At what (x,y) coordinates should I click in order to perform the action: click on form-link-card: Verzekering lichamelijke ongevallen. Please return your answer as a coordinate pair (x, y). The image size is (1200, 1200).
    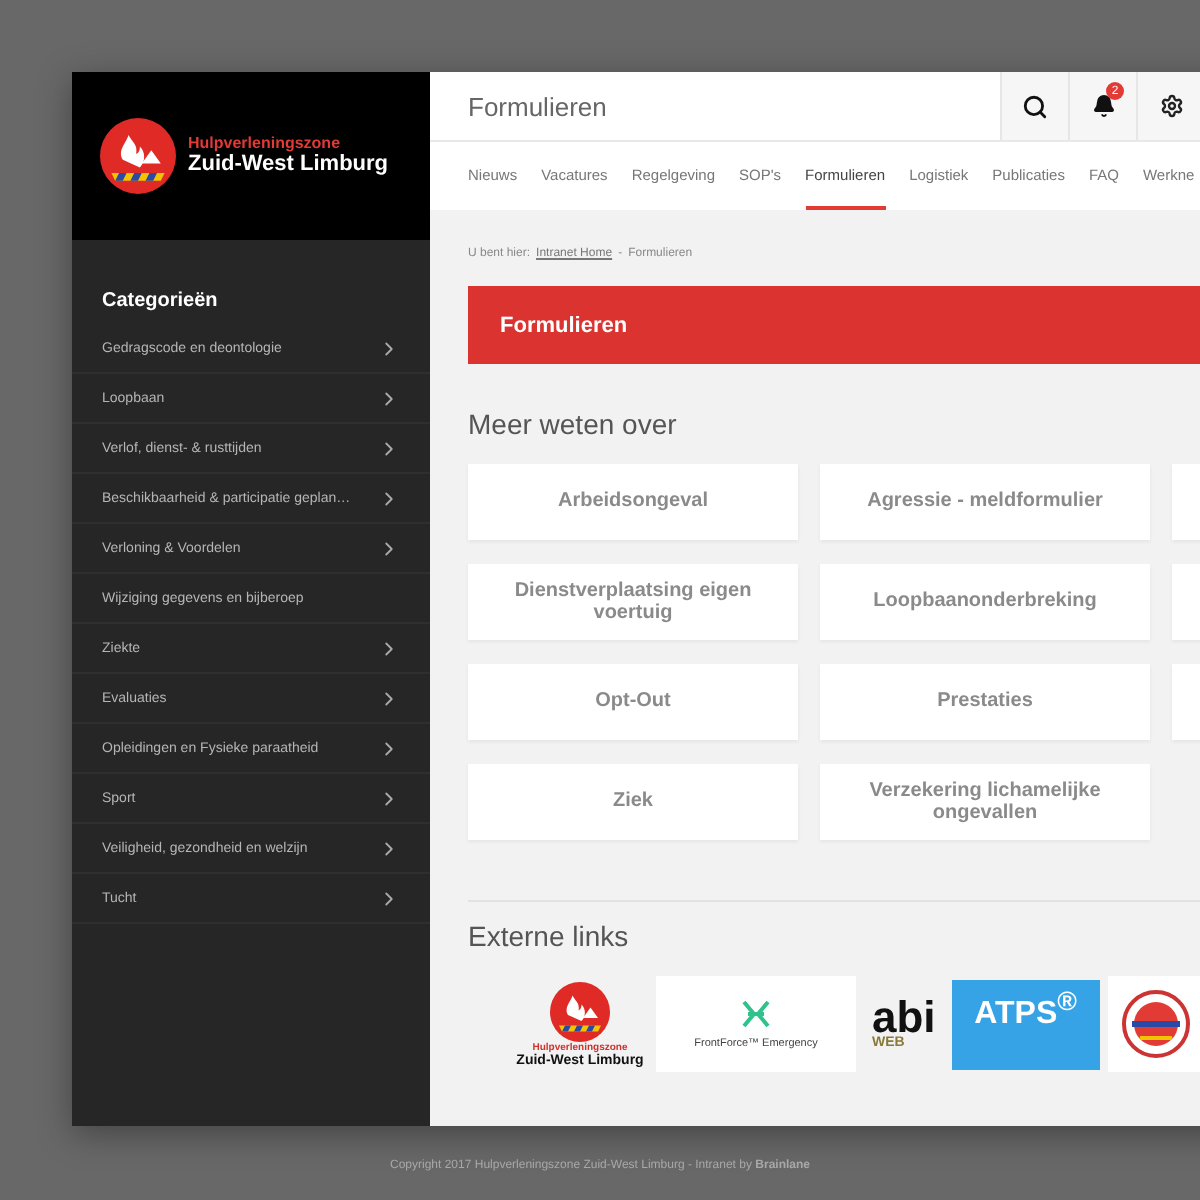
    Looking at the image, I should click on (985, 802).